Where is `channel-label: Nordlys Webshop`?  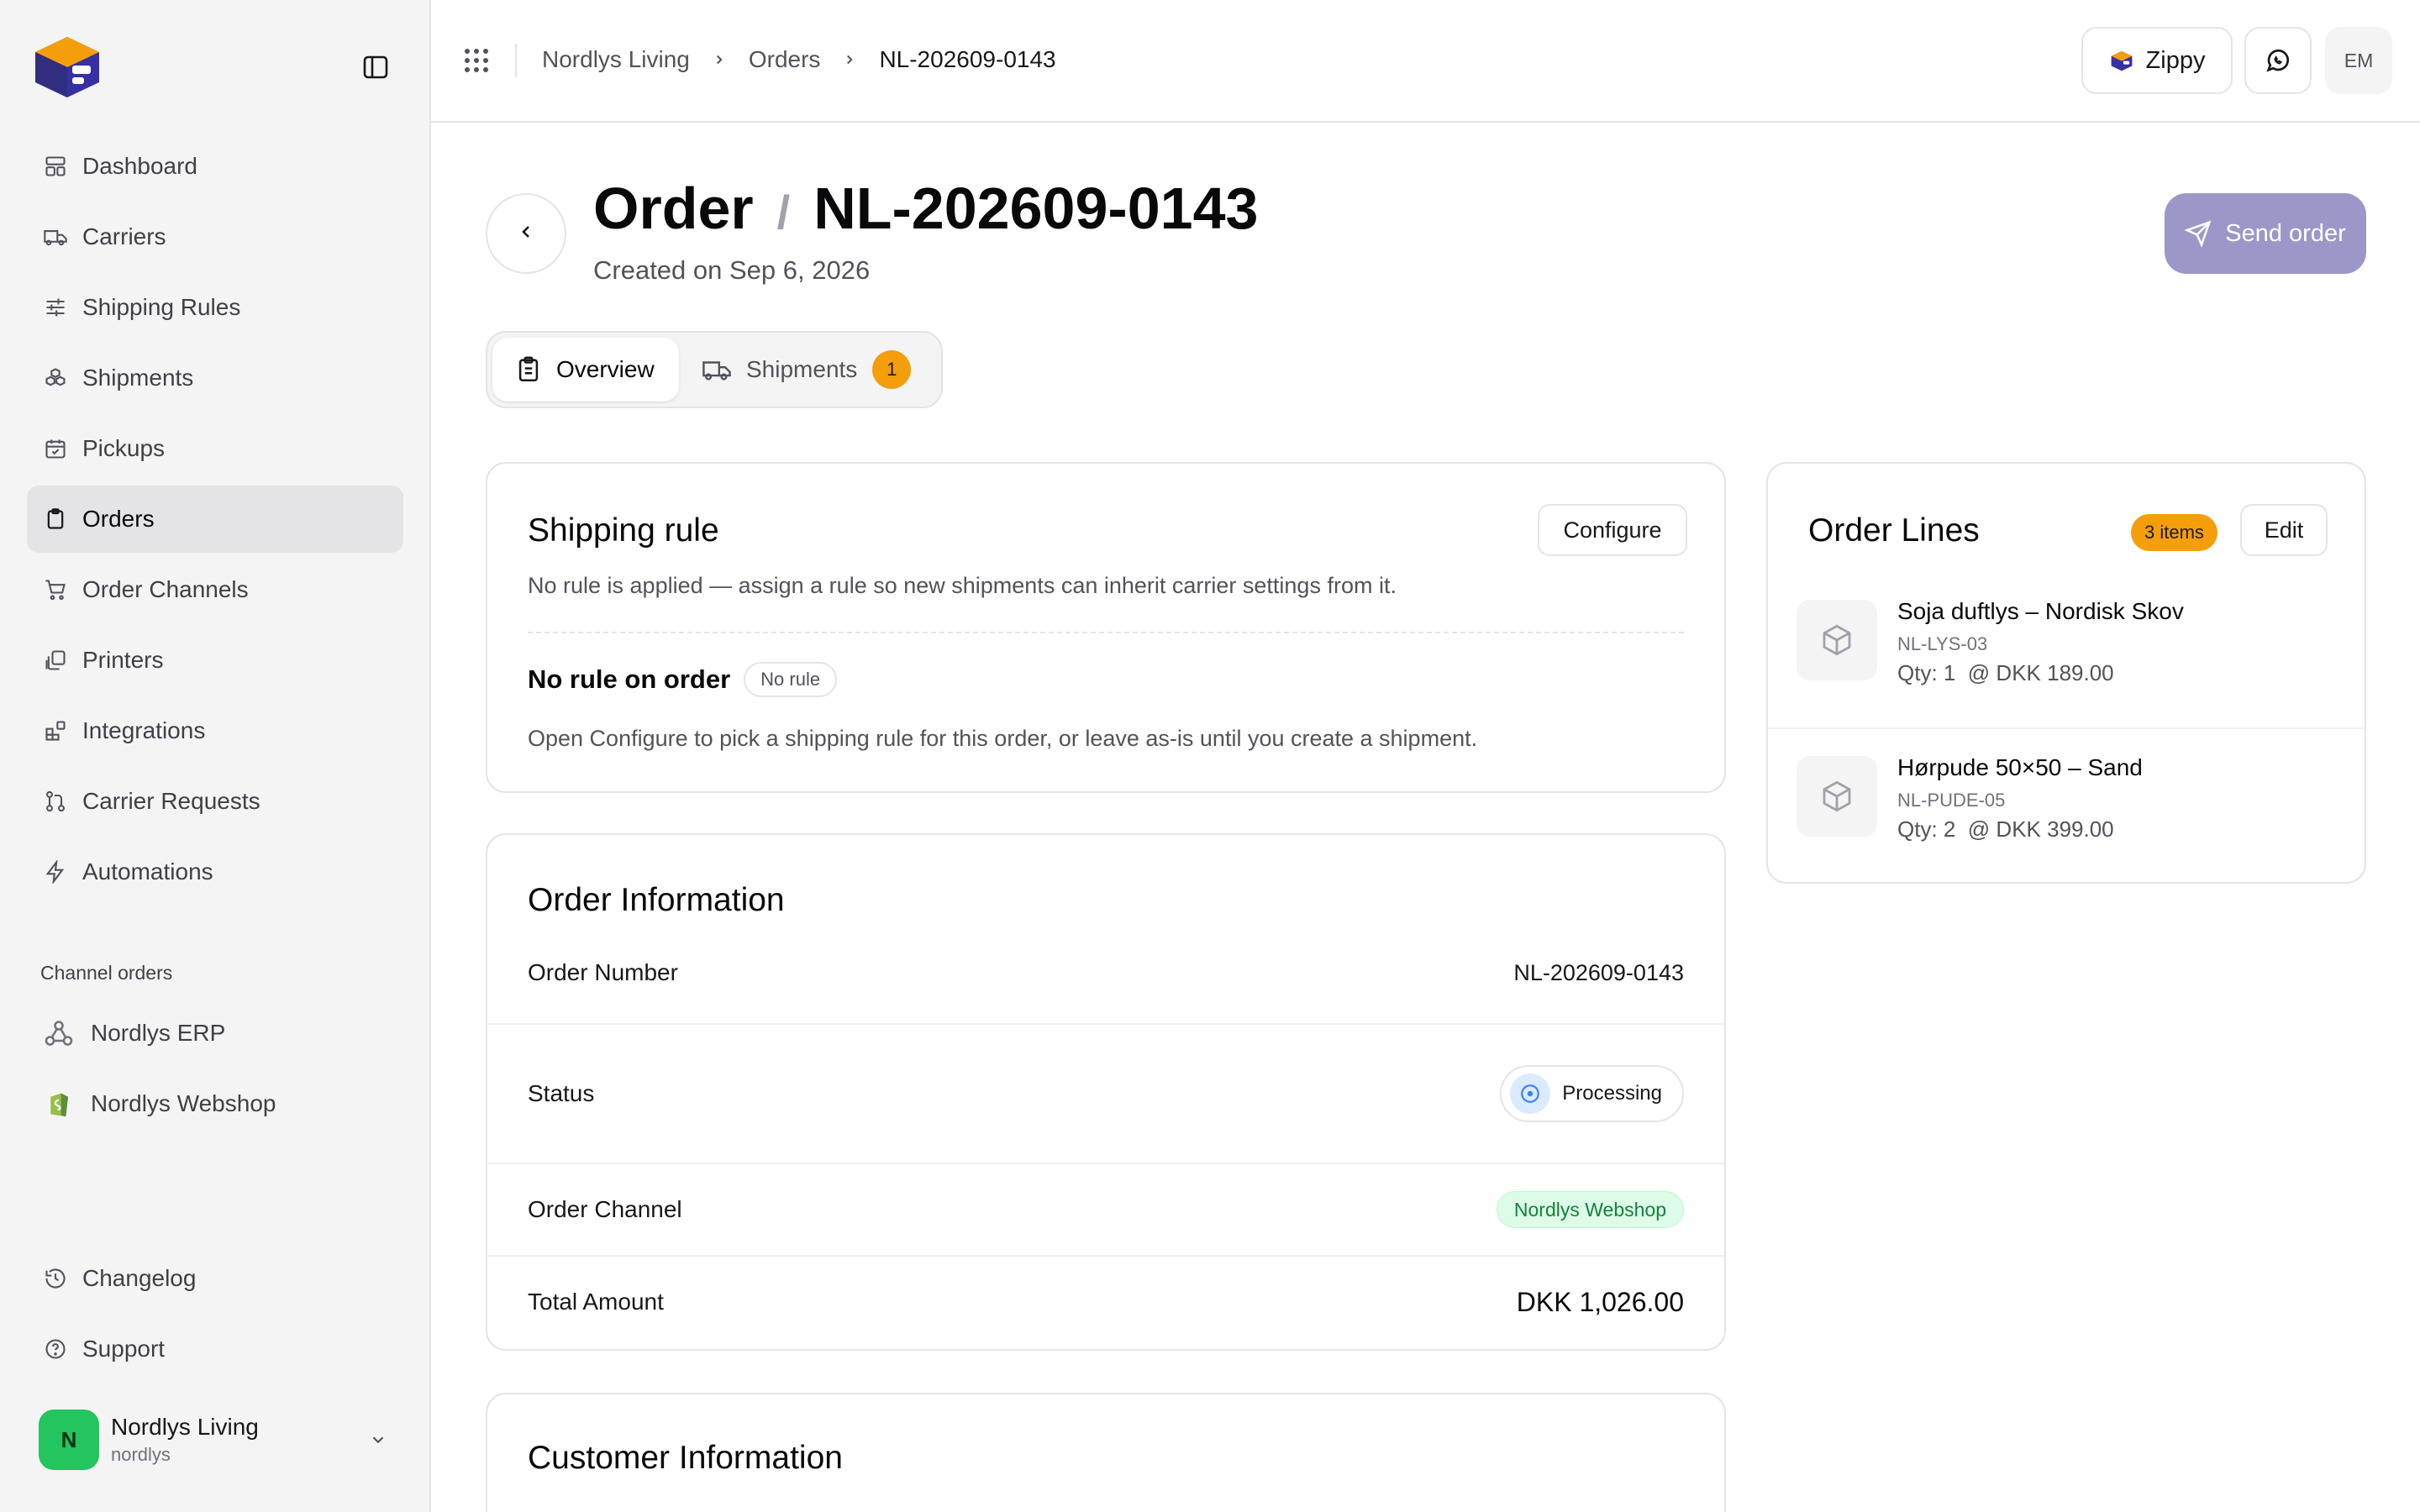
channel-label: Nordlys Webshop is located at coordinates (183, 1103).